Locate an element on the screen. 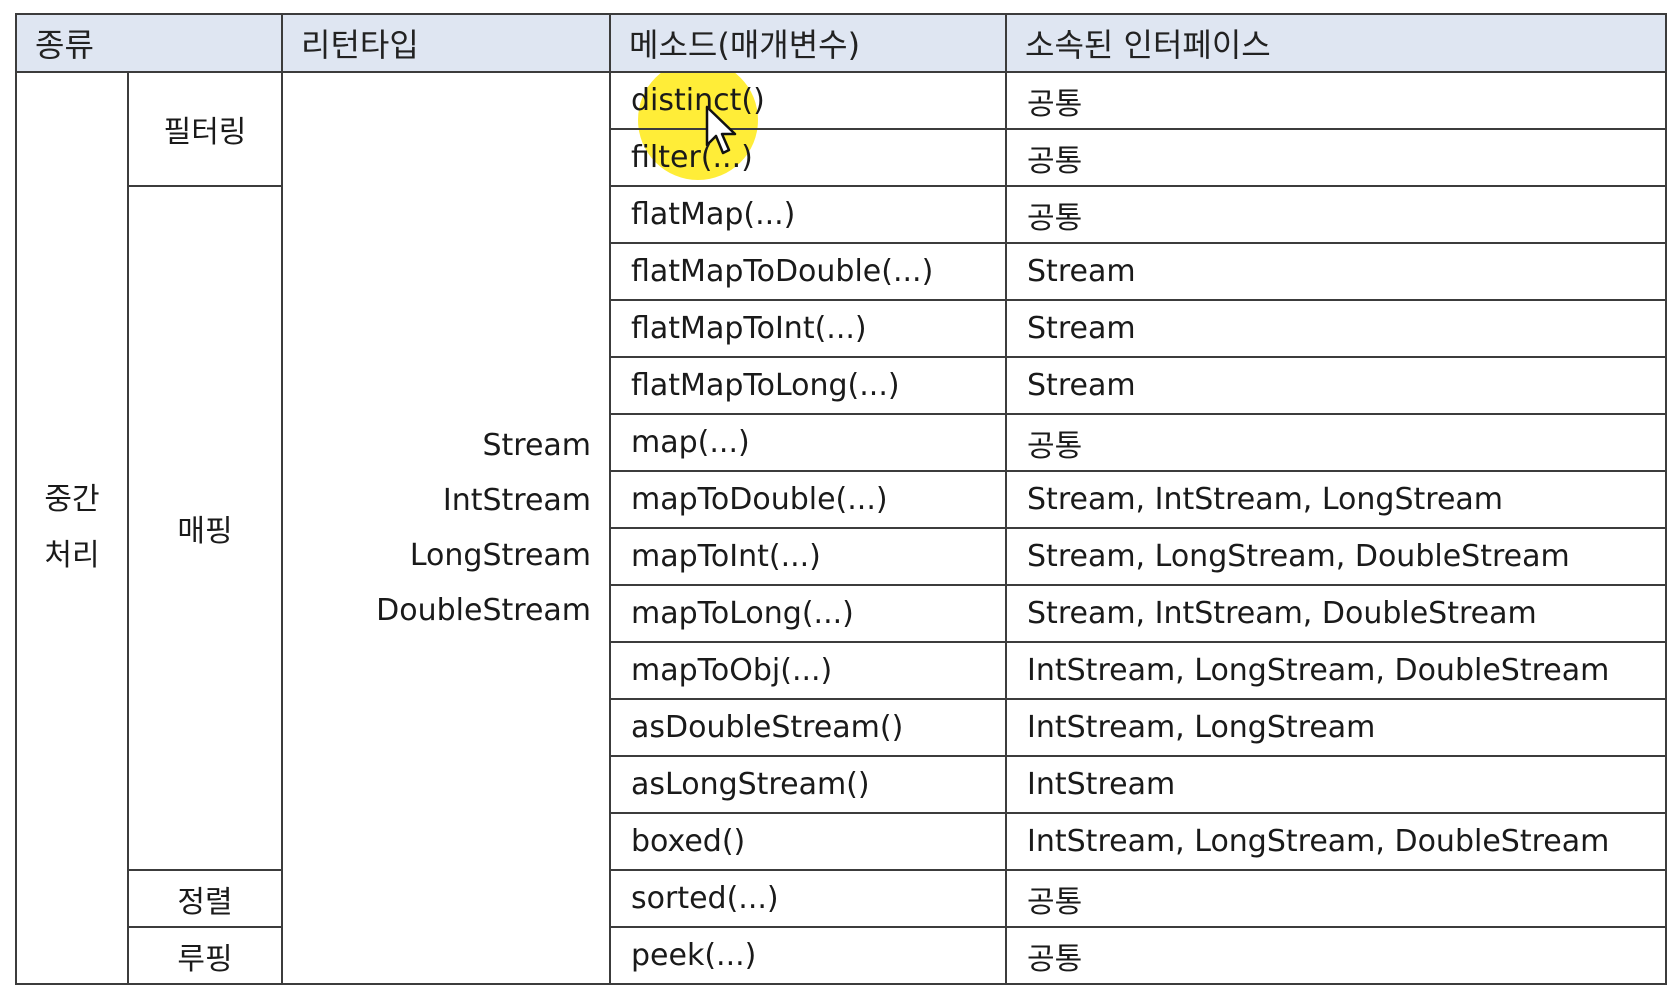 This screenshot has height=992, width=1680. sub-category-looping: 루핑 is located at coordinates (205, 955).